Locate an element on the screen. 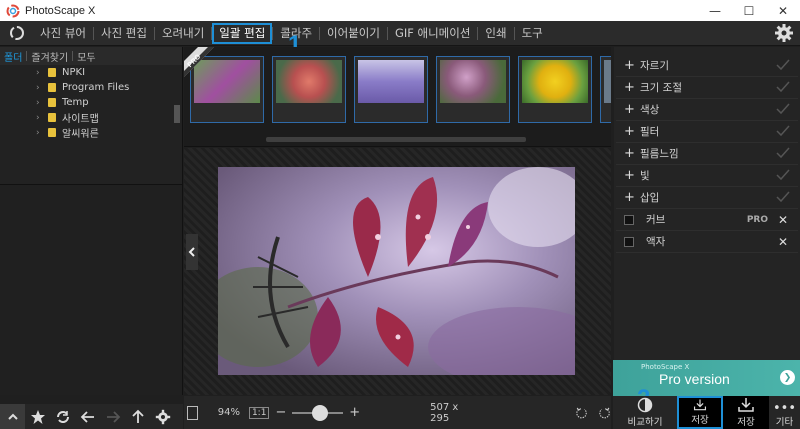  maximize-button: ☐ is located at coordinates (749, 10).